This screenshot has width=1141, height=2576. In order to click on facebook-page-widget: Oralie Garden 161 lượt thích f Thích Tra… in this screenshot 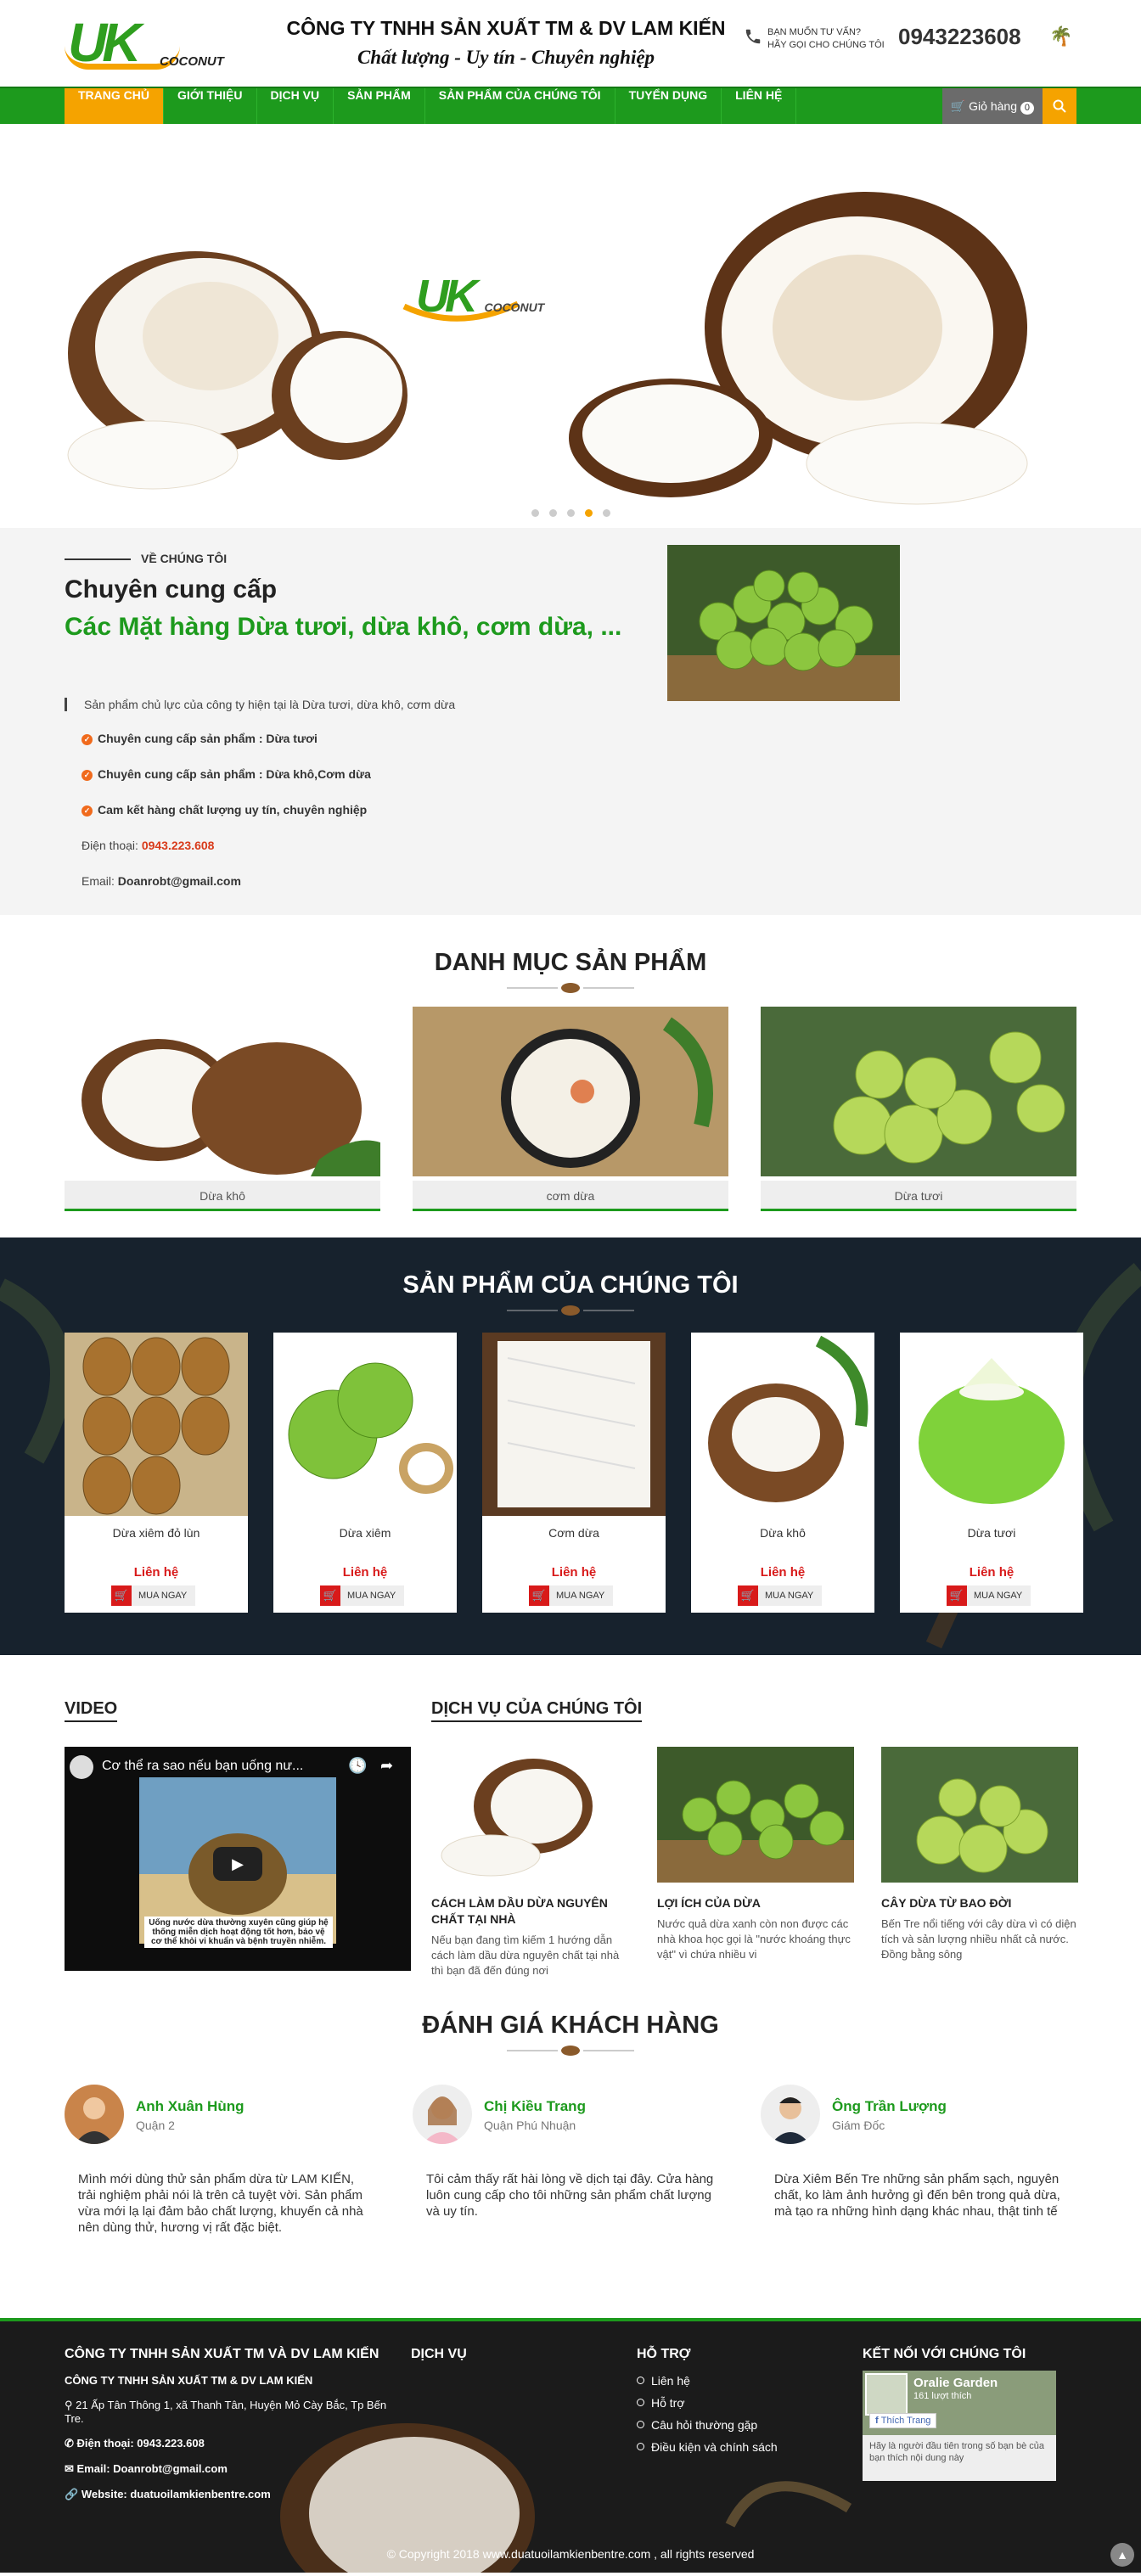, I will do `click(960, 2426)`.